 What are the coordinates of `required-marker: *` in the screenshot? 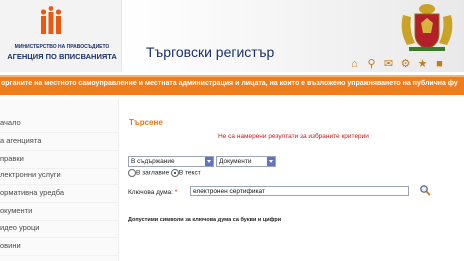 It's located at (176, 192).